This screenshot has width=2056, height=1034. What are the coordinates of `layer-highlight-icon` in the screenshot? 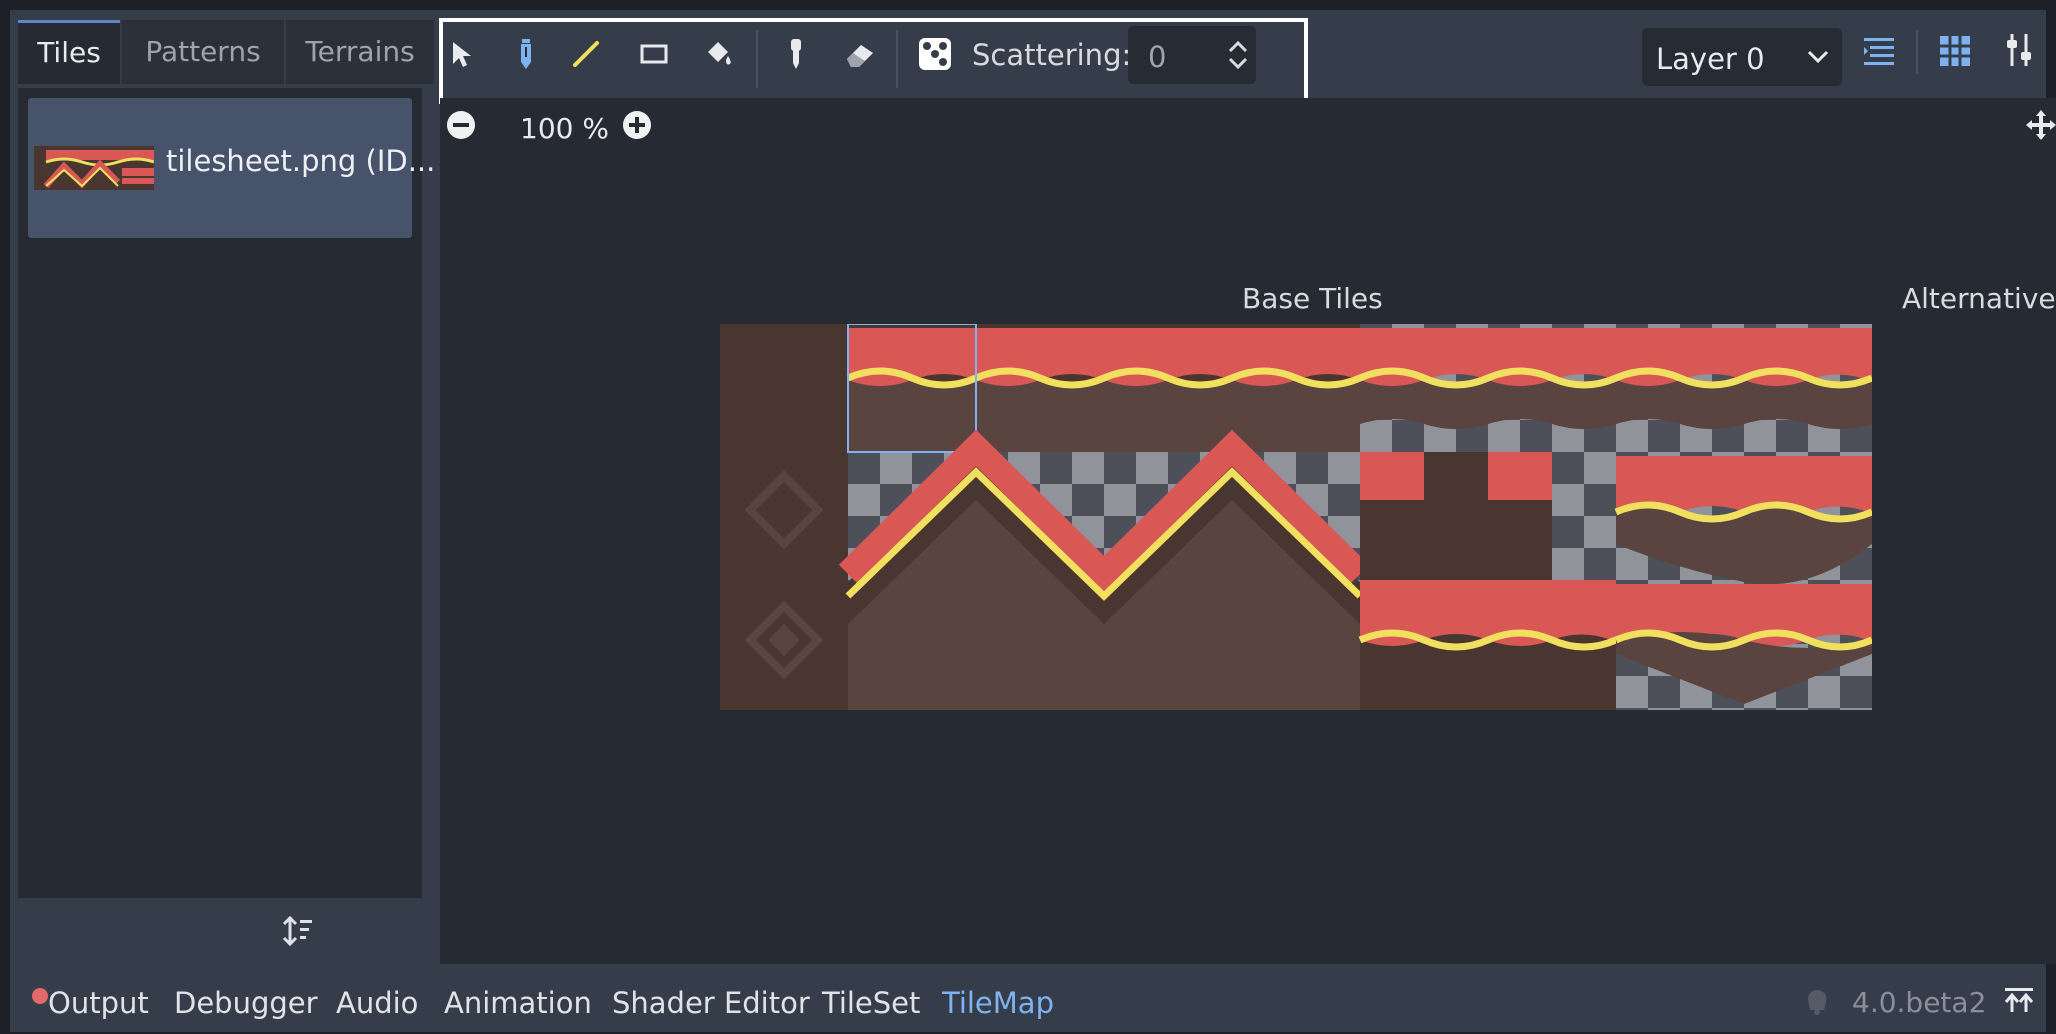 It's located at (1879, 51).